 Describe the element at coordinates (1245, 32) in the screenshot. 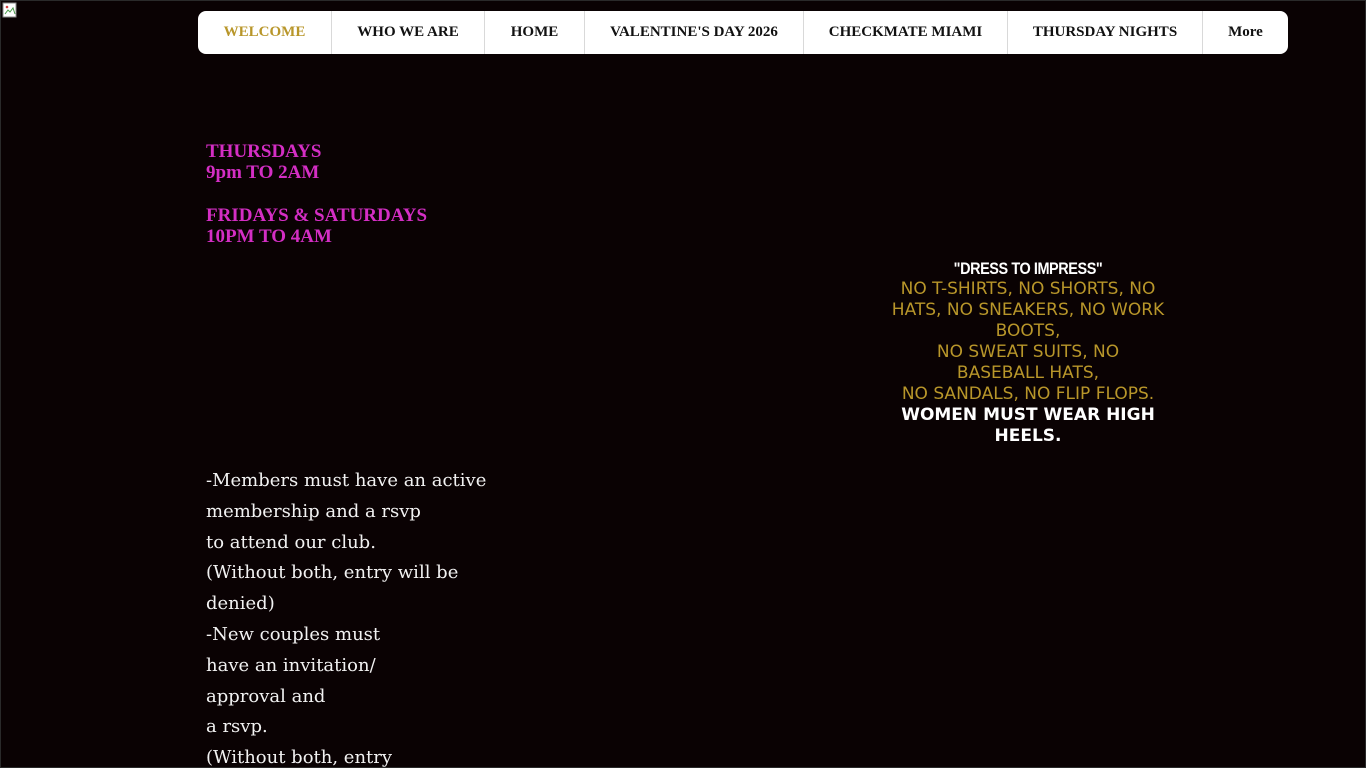

I see `nav-item-more: More` at that location.